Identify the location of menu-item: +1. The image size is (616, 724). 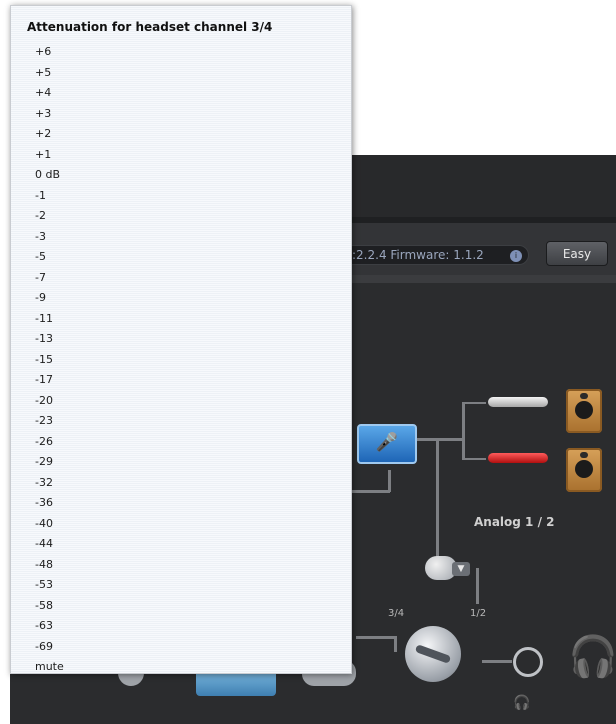
(185, 155).